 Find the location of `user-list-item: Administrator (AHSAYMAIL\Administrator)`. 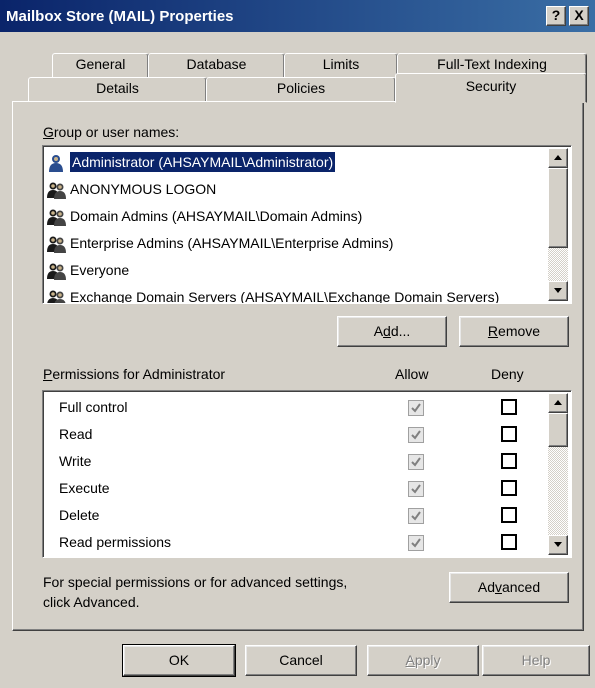

user-list-item: Administrator (AHSAYMAIL\Administrator) is located at coordinates (191, 162).